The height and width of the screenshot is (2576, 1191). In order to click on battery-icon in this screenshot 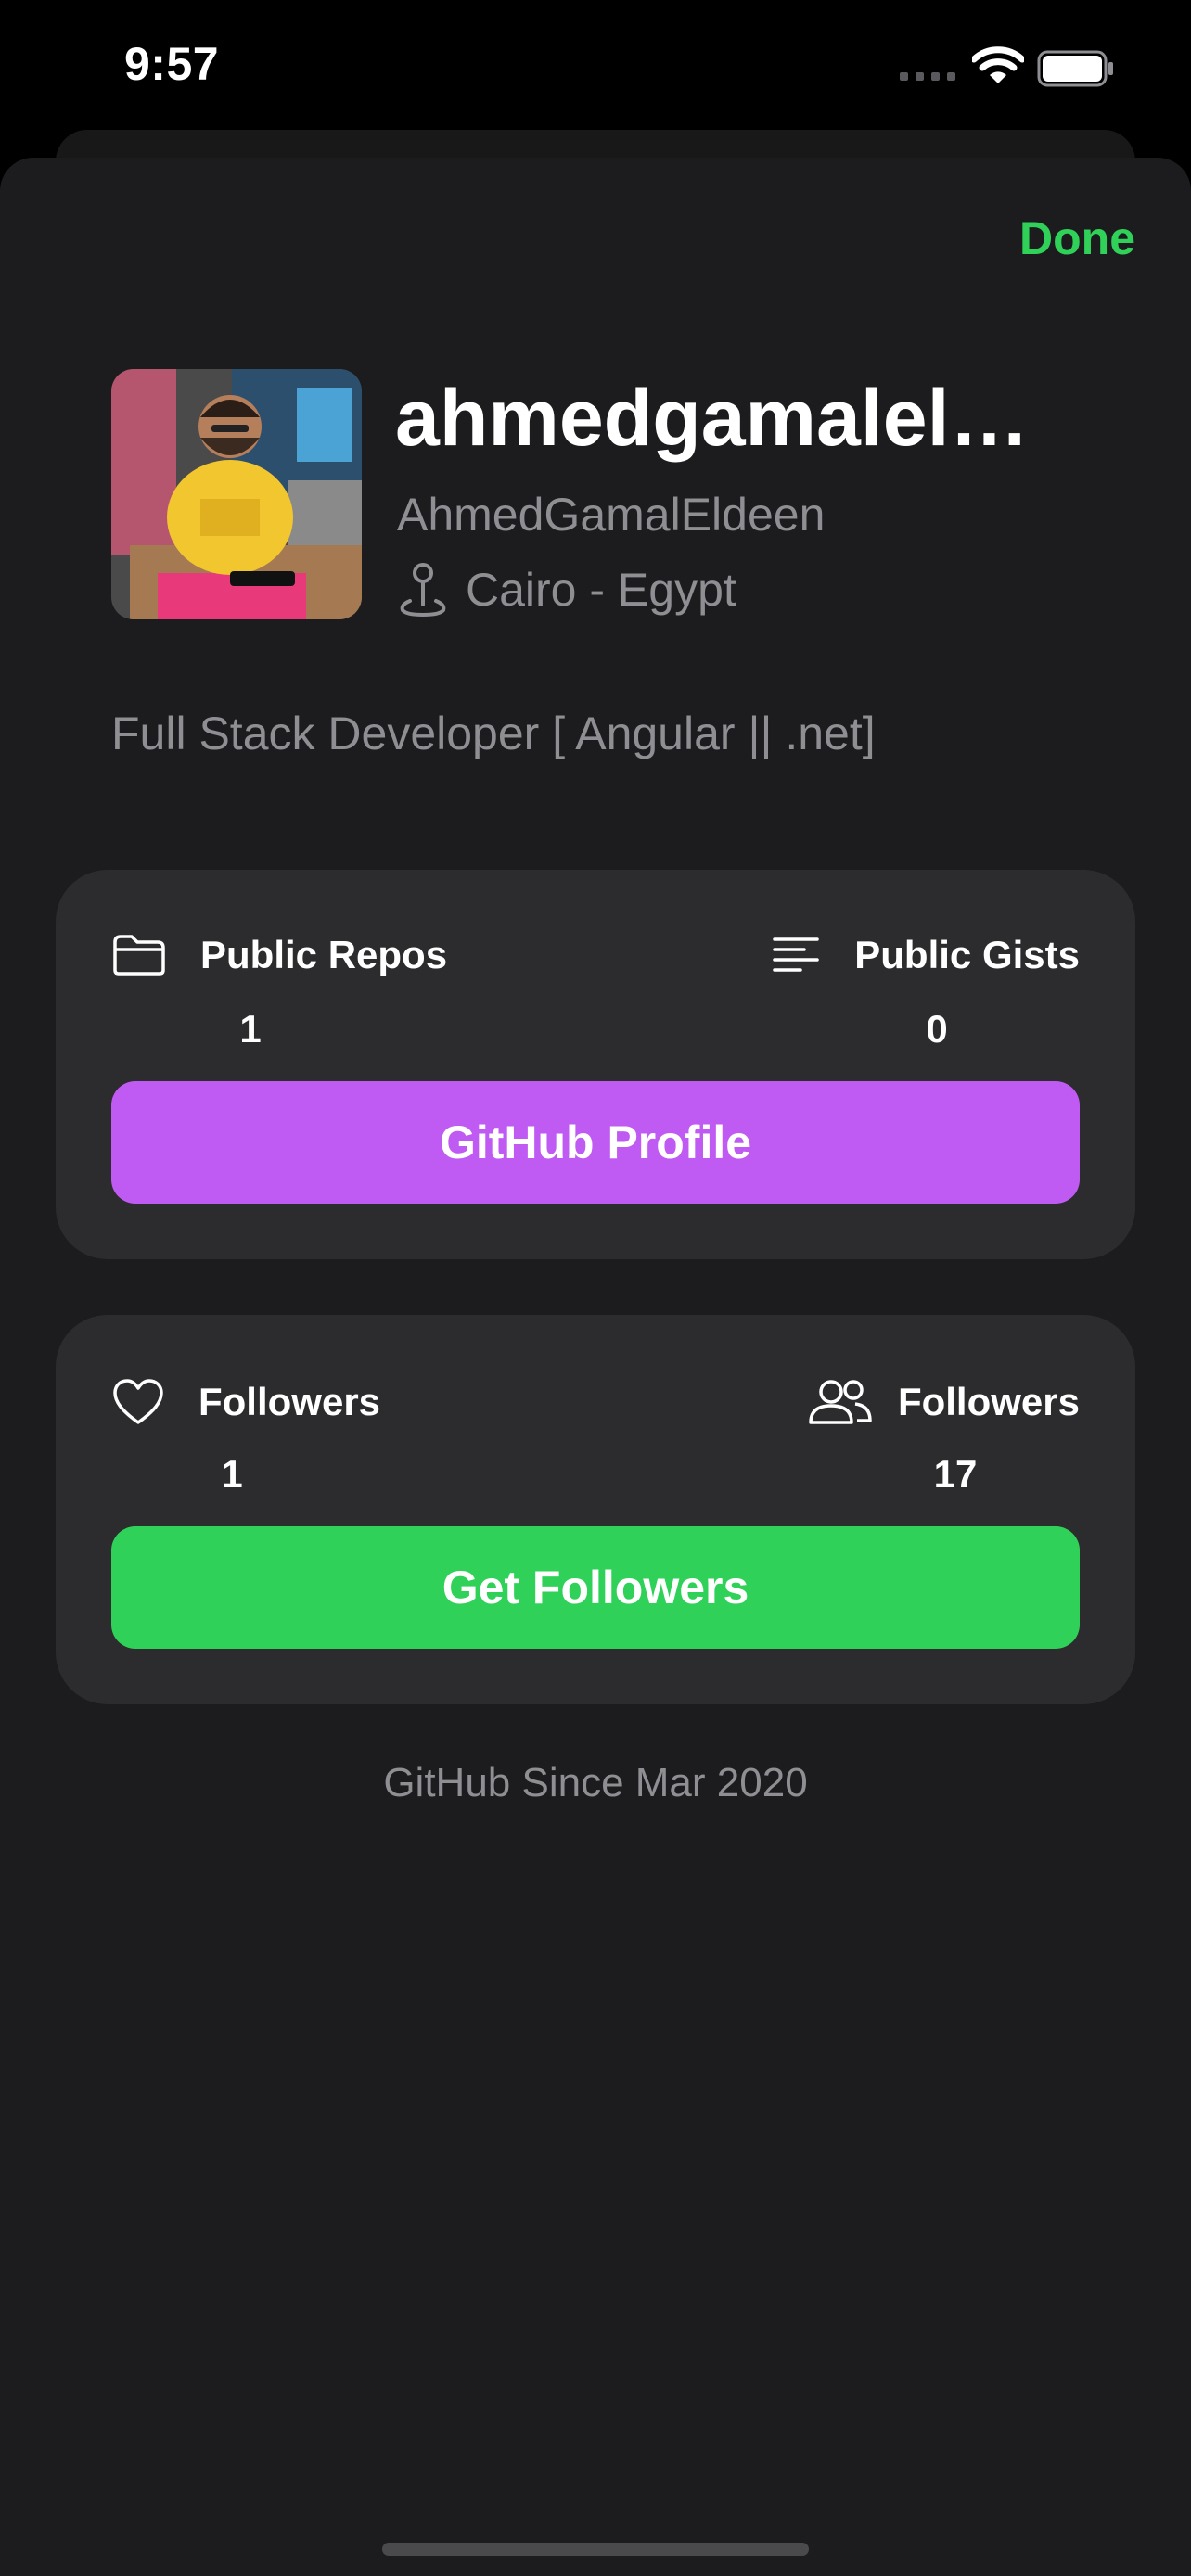, I will do `click(1075, 68)`.